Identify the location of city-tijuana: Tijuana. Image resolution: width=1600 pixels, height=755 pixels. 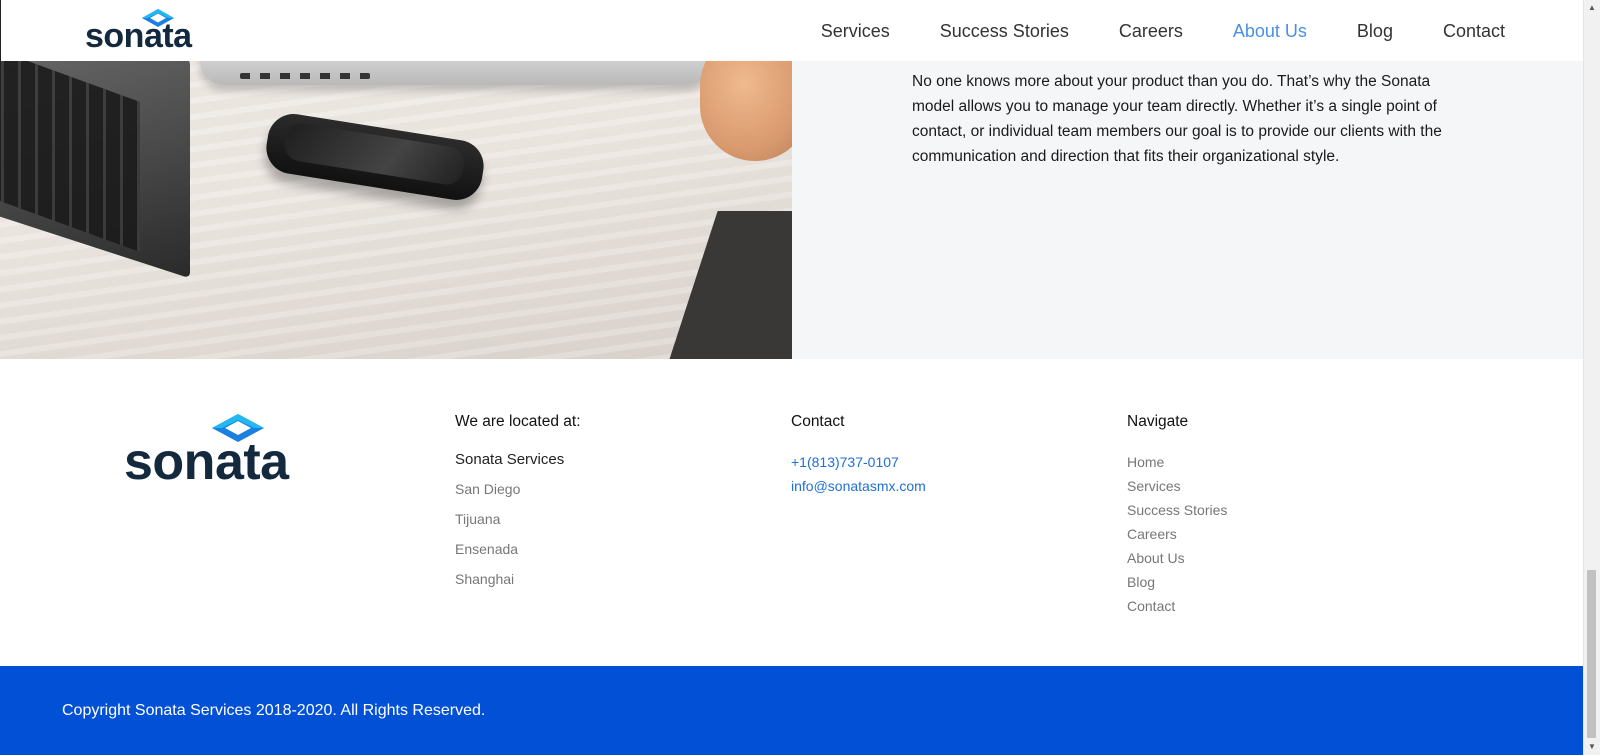
(478, 519).